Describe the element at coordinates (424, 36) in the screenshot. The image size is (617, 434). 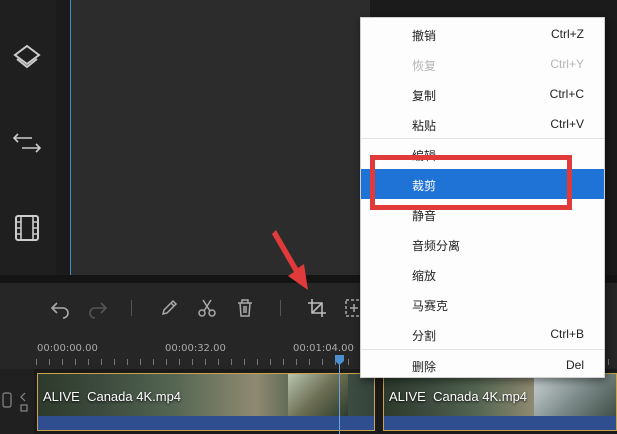
I see `menu-item-label: 撤销` at that location.